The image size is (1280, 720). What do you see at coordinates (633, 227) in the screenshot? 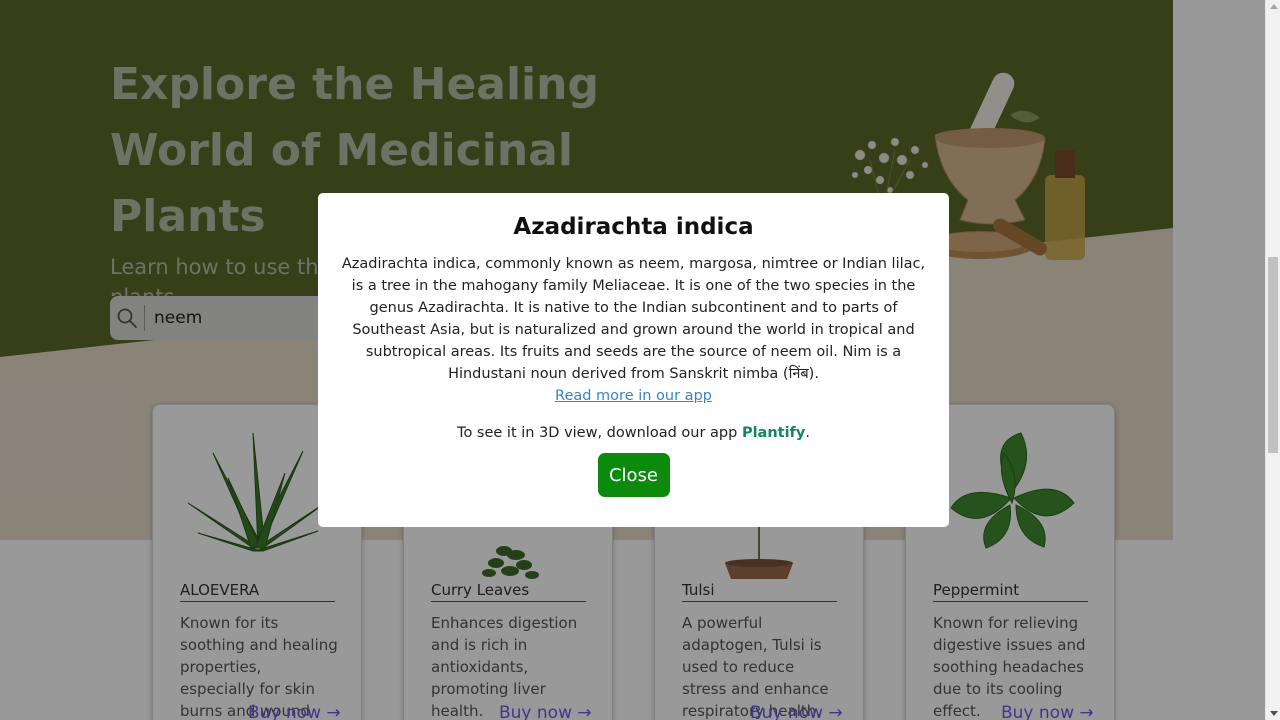
I see `modal-title: Azadirachta indica` at bounding box center [633, 227].